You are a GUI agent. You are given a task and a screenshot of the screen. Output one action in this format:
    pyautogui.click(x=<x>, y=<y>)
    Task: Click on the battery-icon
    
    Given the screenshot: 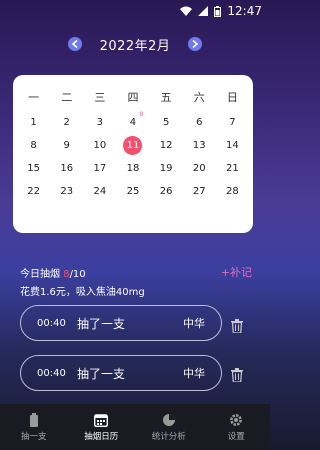 What is the action you would take?
    pyautogui.click(x=218, y=11)
    